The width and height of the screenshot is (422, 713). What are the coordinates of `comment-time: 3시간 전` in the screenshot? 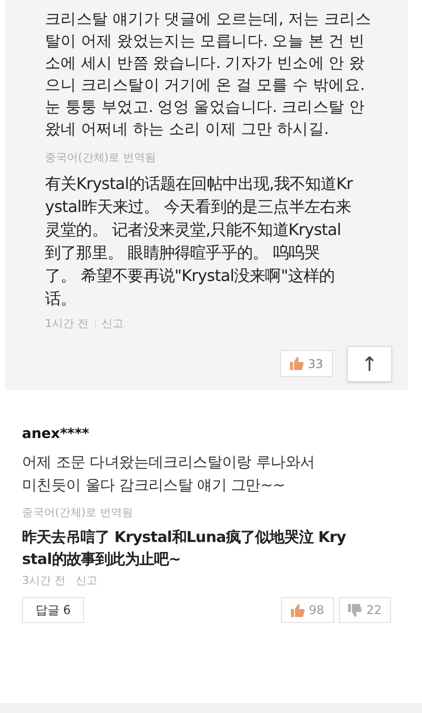 It's located at (44, 580).